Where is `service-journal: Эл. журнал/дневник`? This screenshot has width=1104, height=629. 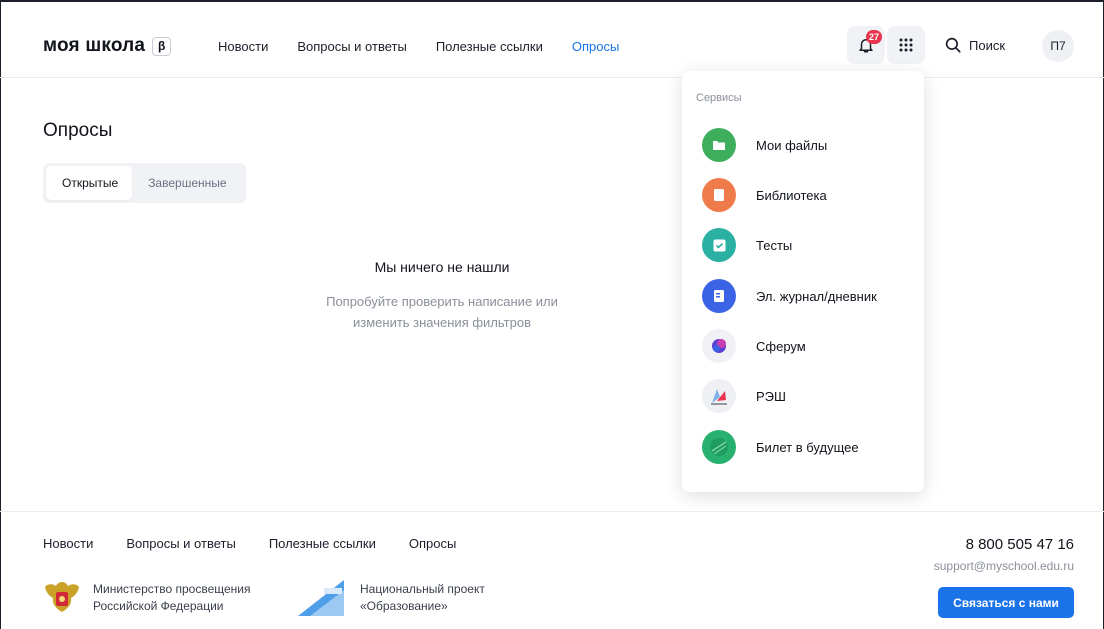
service-journal: Эл. журнал/дневник is located at coordinates (807, 296).